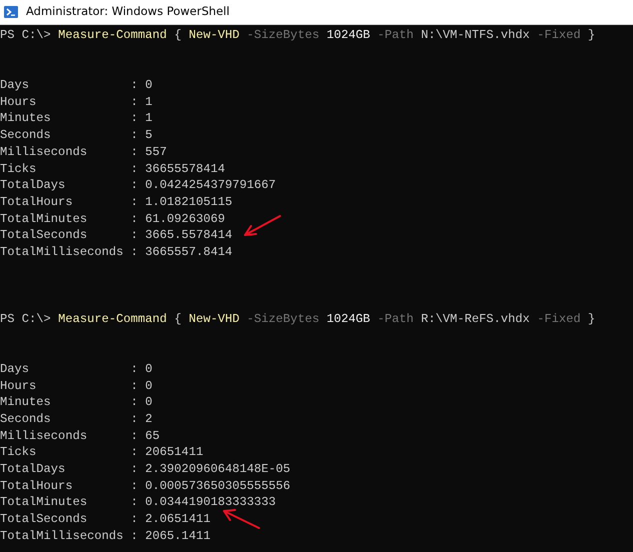  Describe the element at coordinates (138, 185) in the screenshot. I see `output-line: TotalDays : 0.0424254379791667` at that location.